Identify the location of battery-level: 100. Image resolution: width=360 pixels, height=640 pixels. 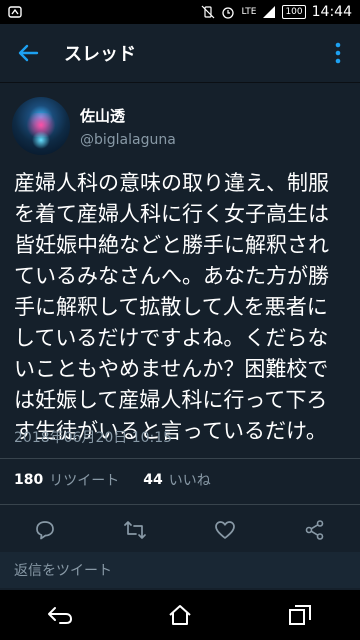
(294, 12).